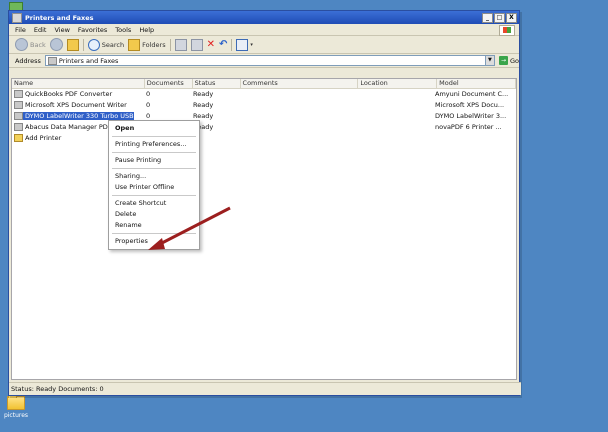 The width and height of the screenshot is (608, 432). What do you see at coordinates (189, 228) in the screenshot?
I see `annotation-arrow` at bounding box center [189, 228].